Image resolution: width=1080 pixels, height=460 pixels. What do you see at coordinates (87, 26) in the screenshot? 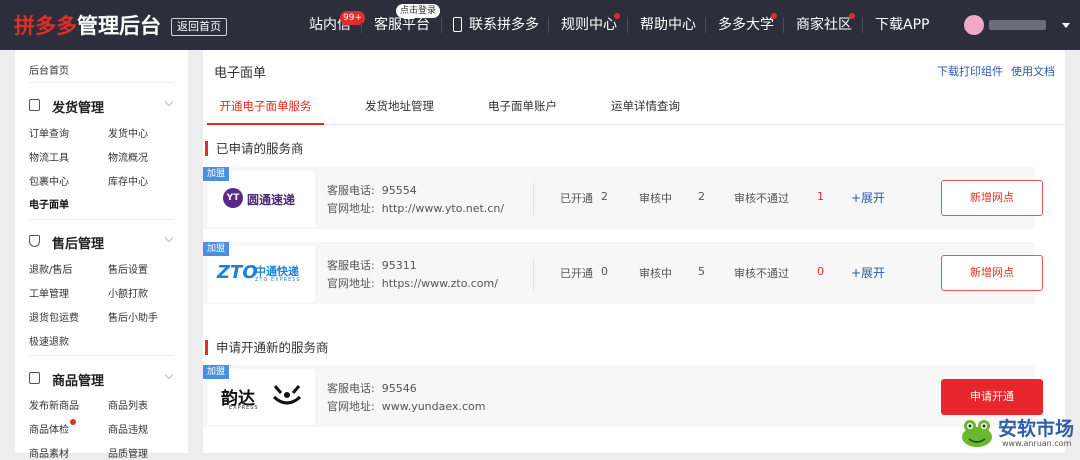
I see `logo: 拼多多管理后台` at bounding box center [87, 26].